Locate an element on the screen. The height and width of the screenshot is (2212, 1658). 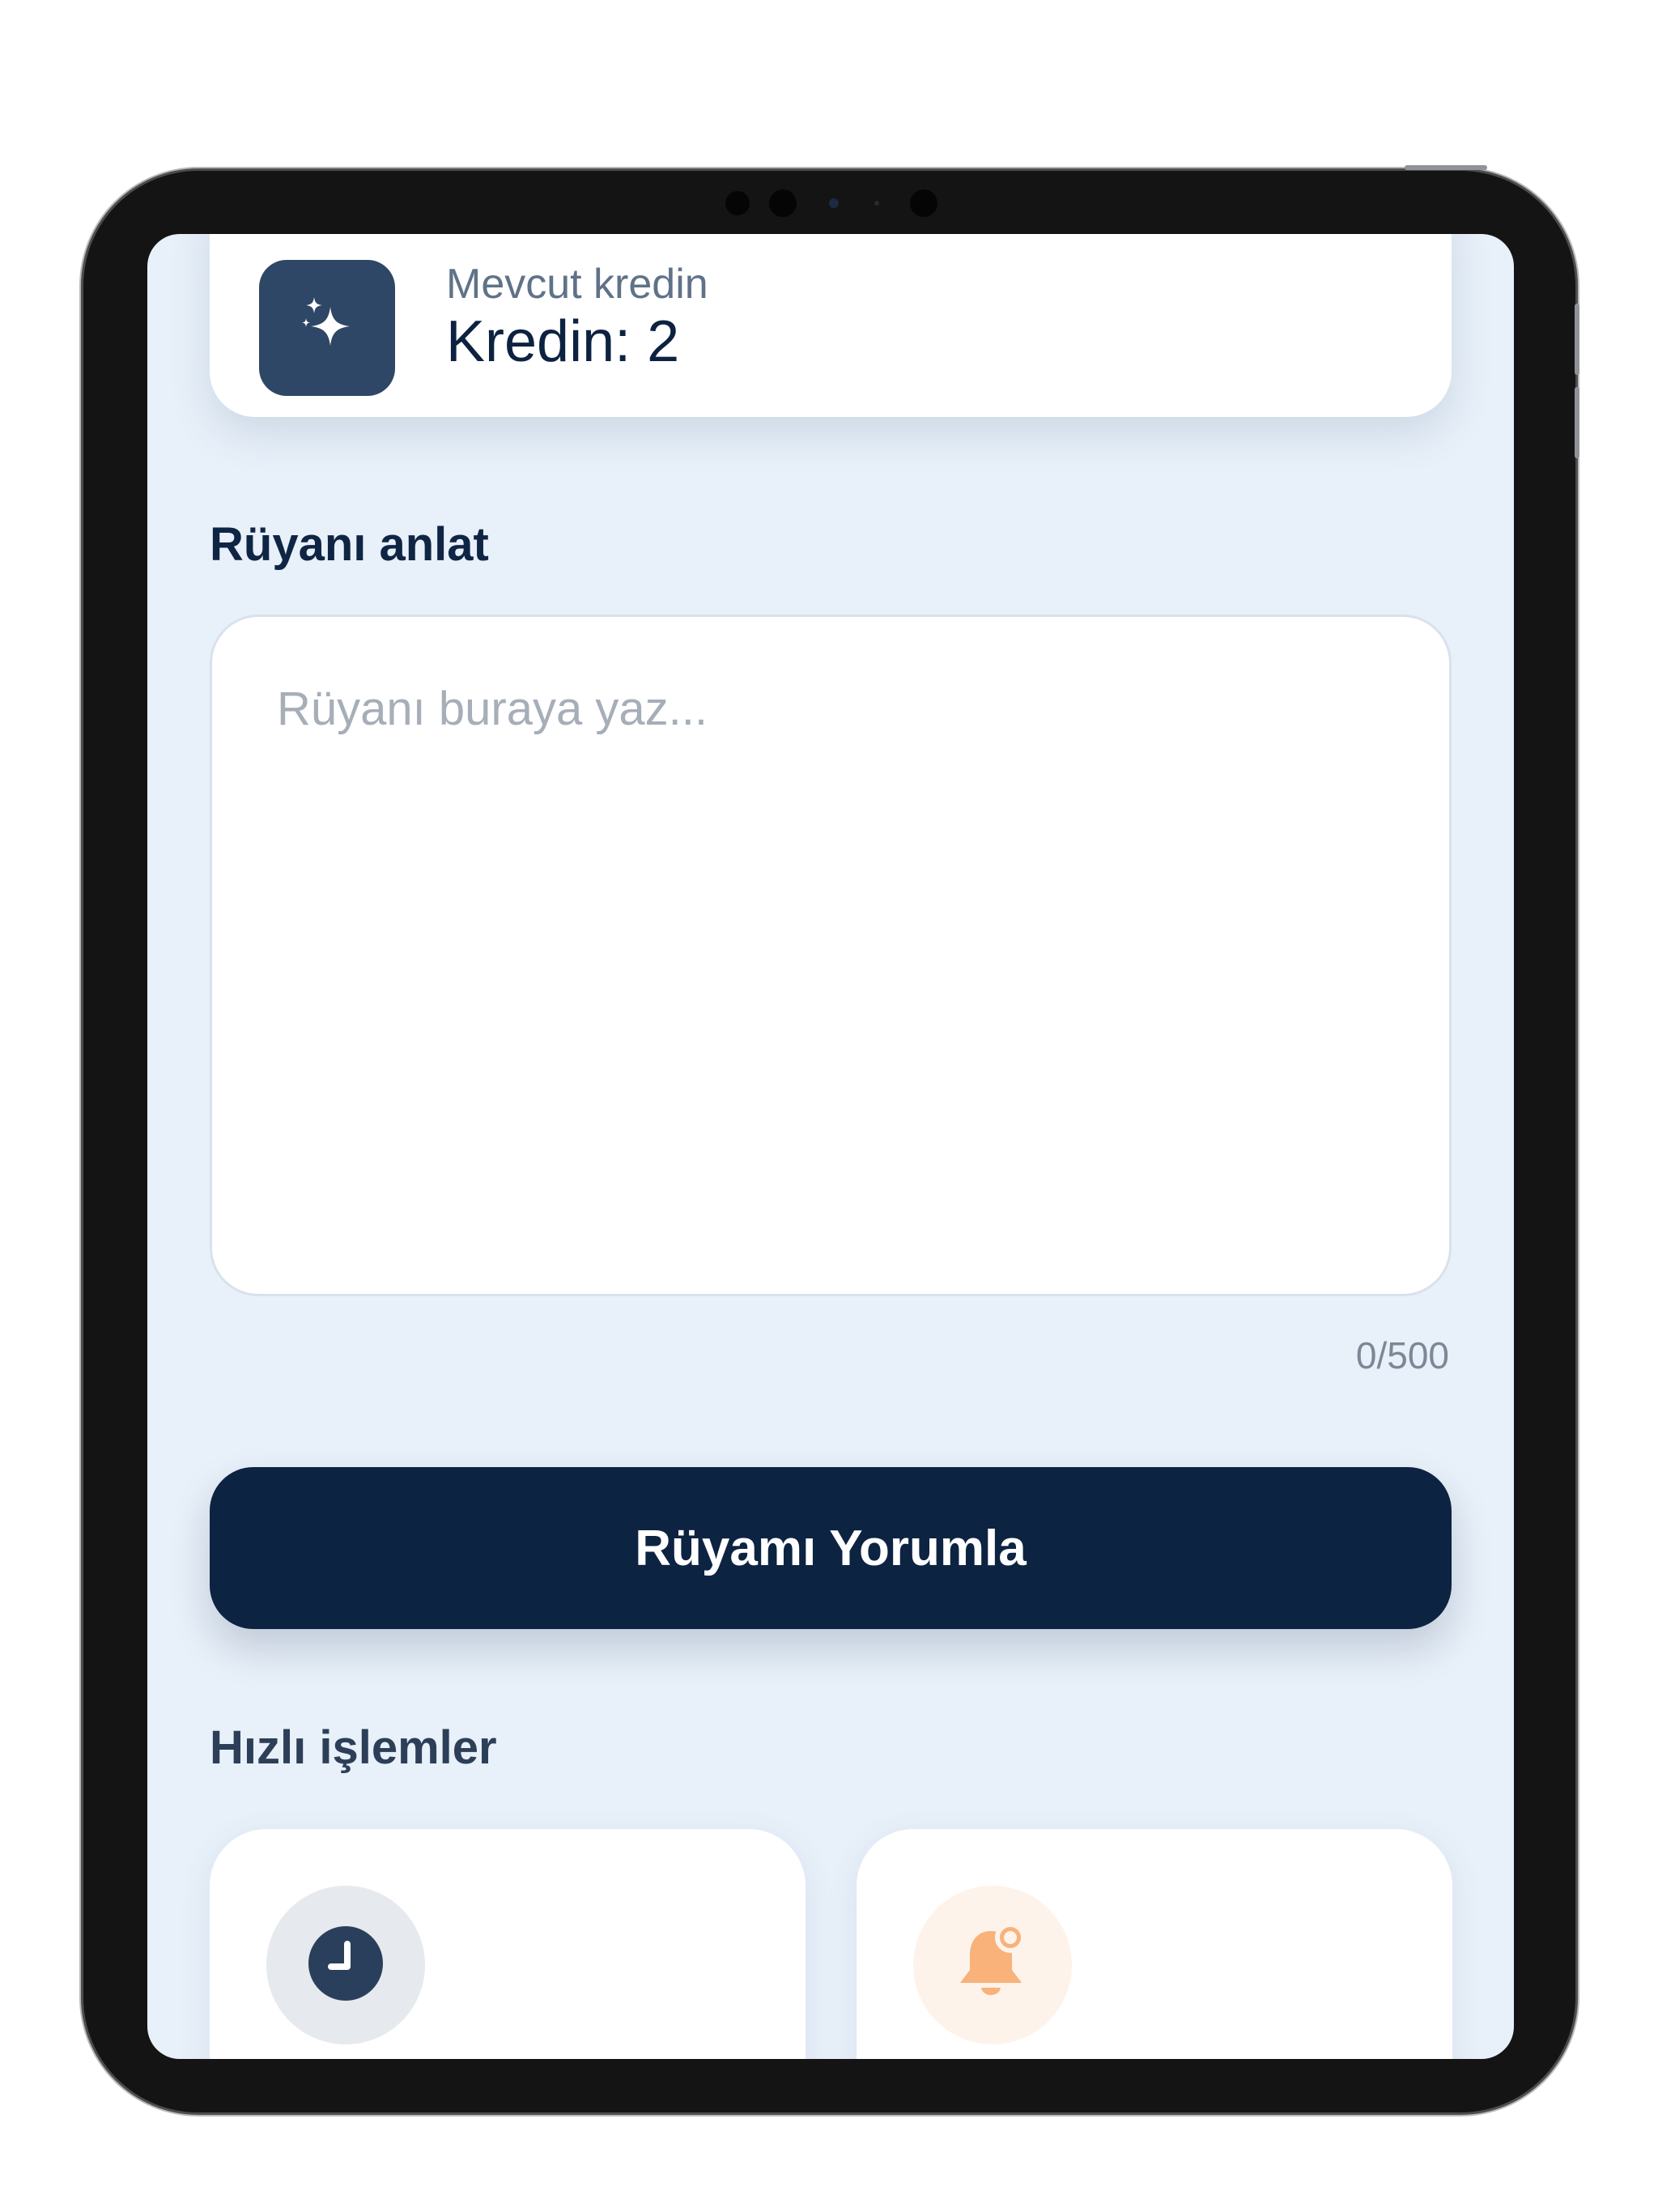
sparkles-icon is located at coordinates (327, 328).